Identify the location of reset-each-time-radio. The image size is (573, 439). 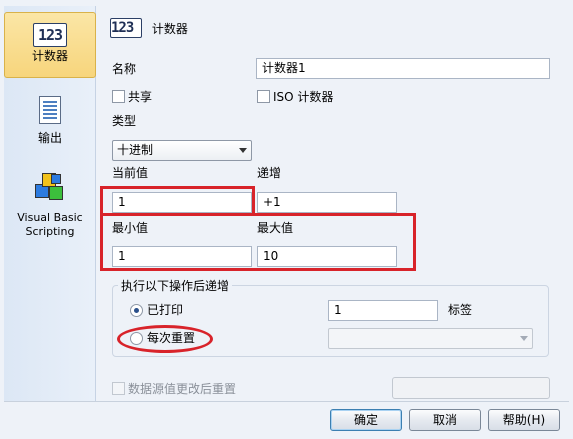
(136, 338).